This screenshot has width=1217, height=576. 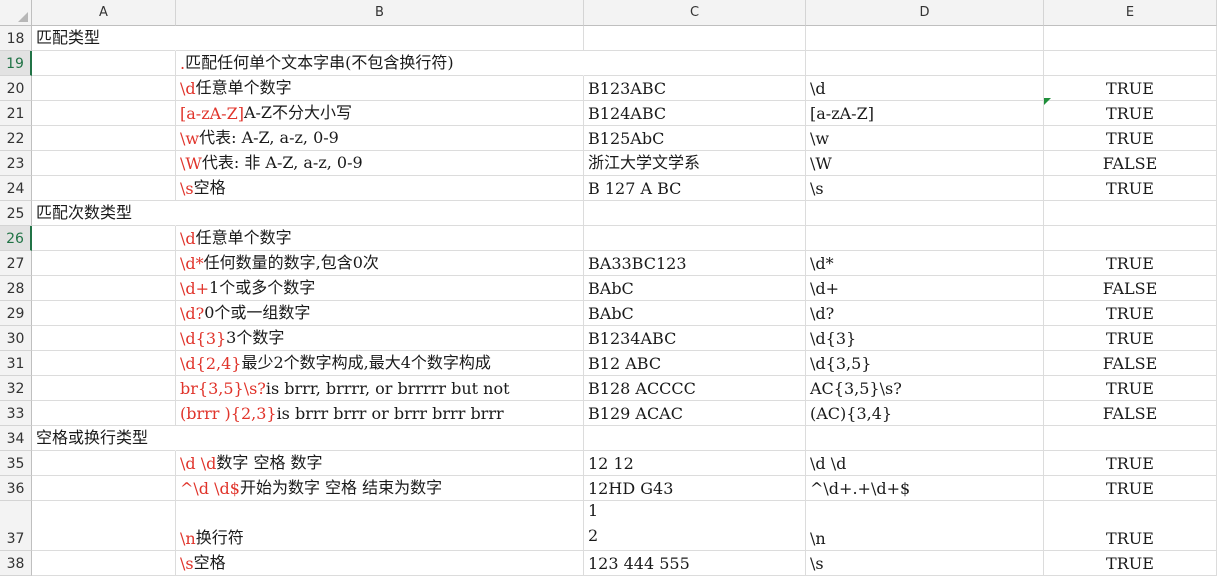 I want to click on cell-d: \d \d, so click(x=925, y=463).